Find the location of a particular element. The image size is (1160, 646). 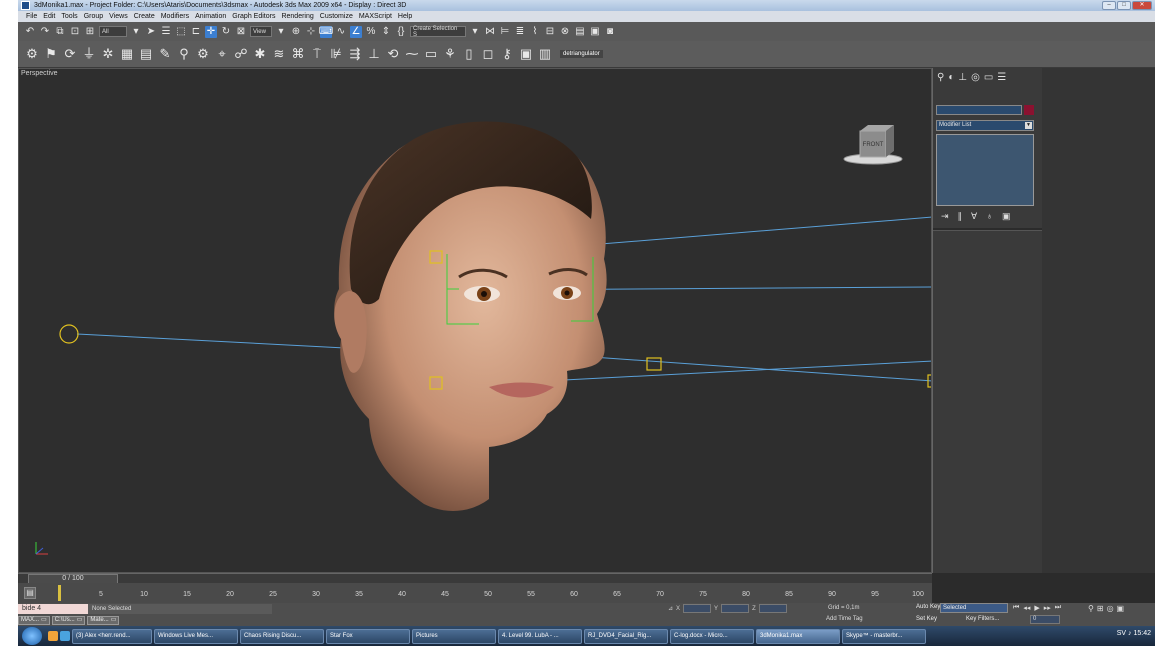

tool-icon-13: ✱ is located at coordinates (260, 54).